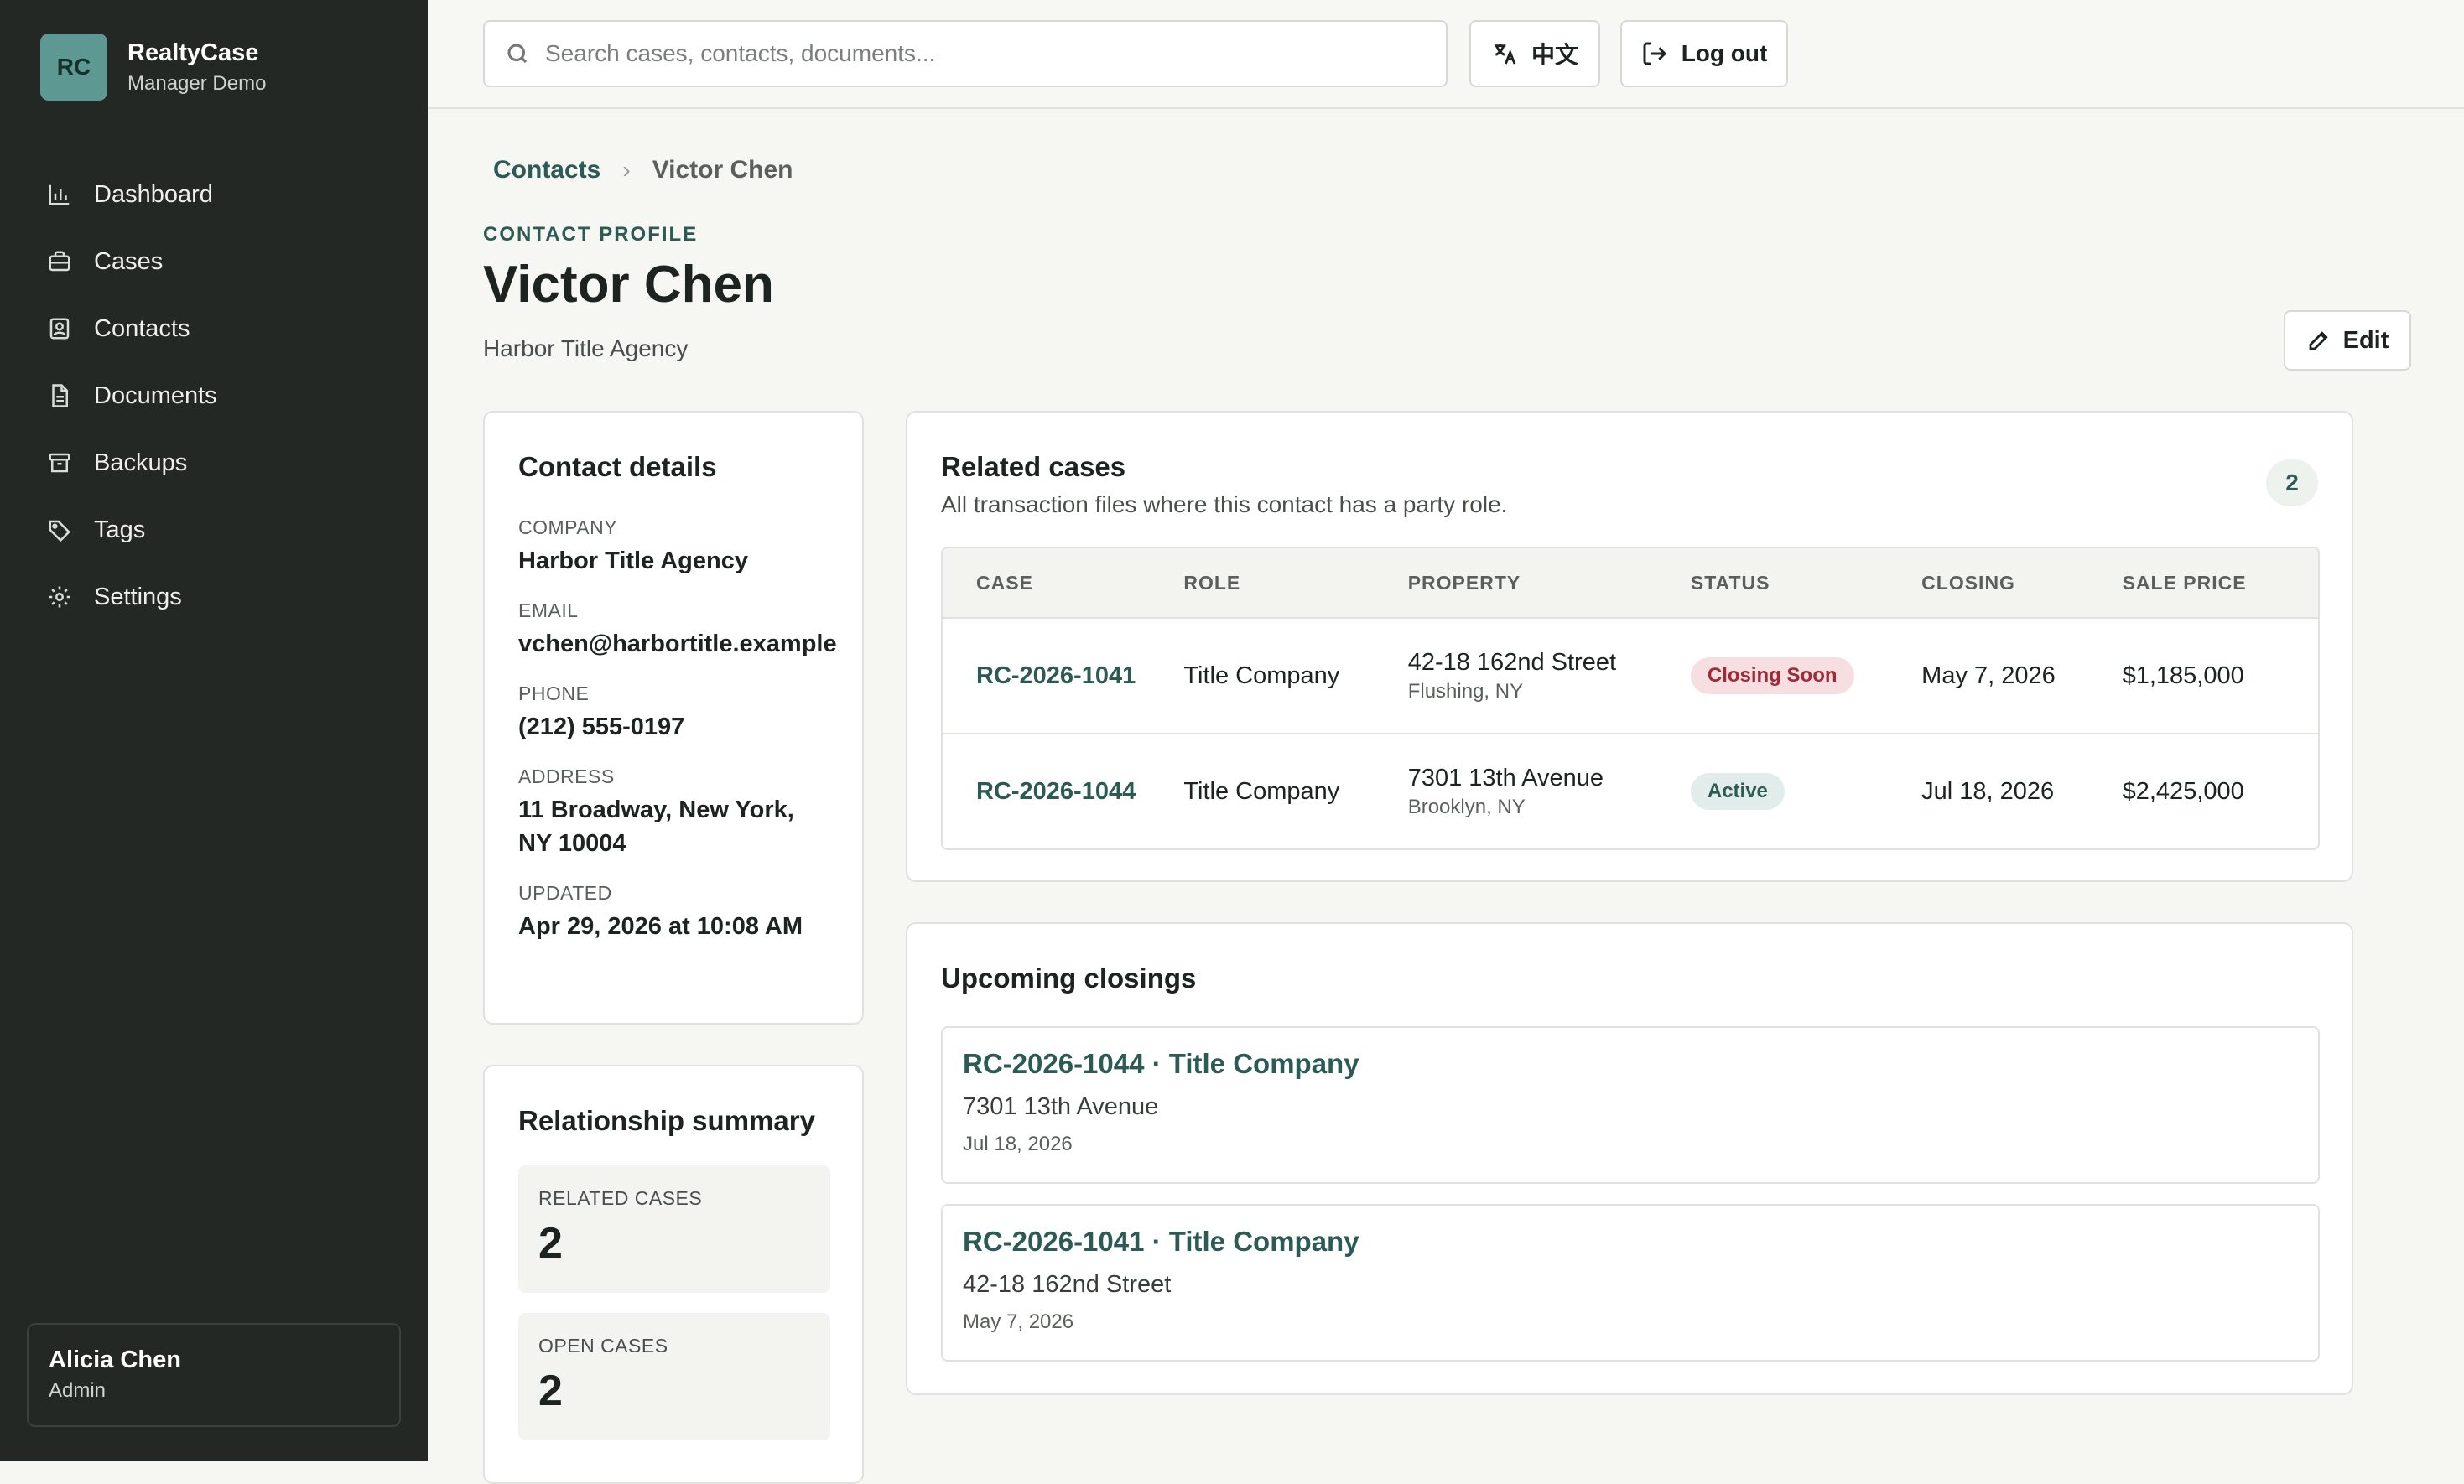 This screenshot has height=1484, width=2464. What do you see at coordinates (1737, 791) in the screenshot?
I see `status-badge: Active` at bounding box center [1737, 791].